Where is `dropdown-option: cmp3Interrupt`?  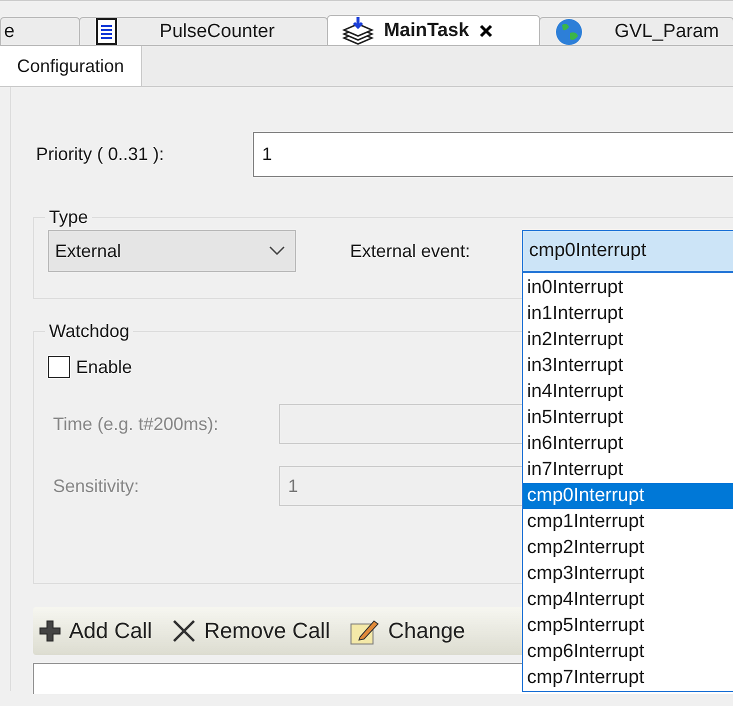 dropdown-option: cmp3Interrupt is located at coordinates (628, 574).